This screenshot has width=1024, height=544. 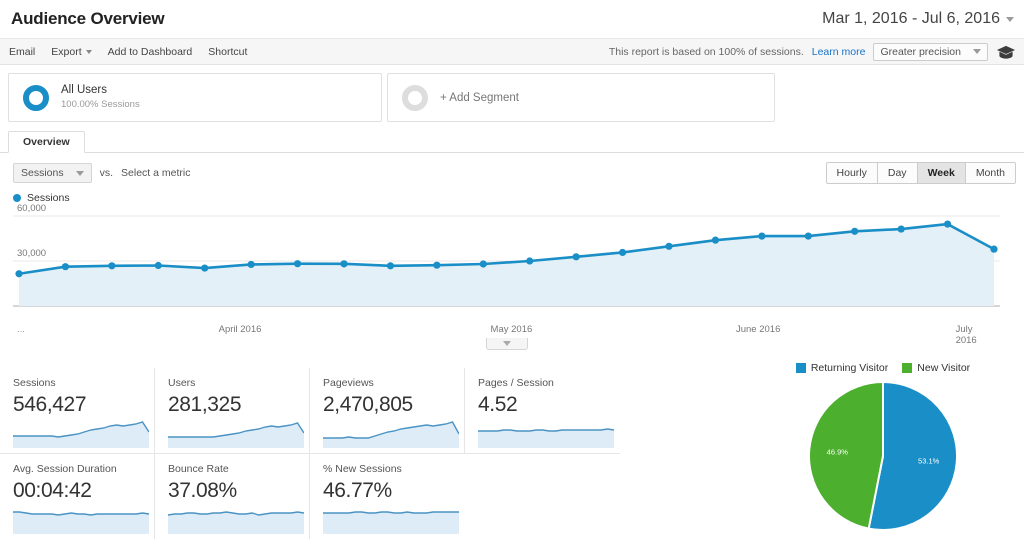 I want to click on pie-legend-label: New Visitor, so click(x=944, y=368).